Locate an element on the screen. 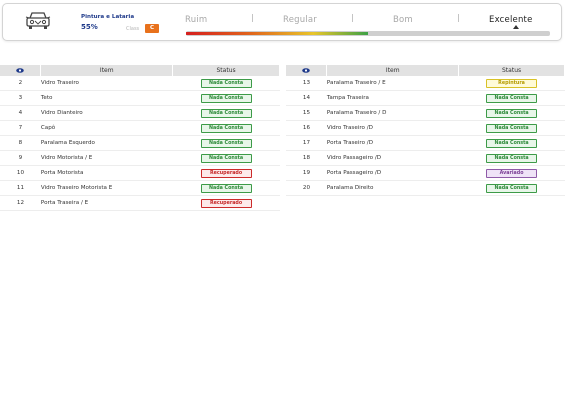 The height and width of the screenshot is (400, 566). table-row: 14 Tampa Traseira Nada Consta is located at coordinates (425, 98).